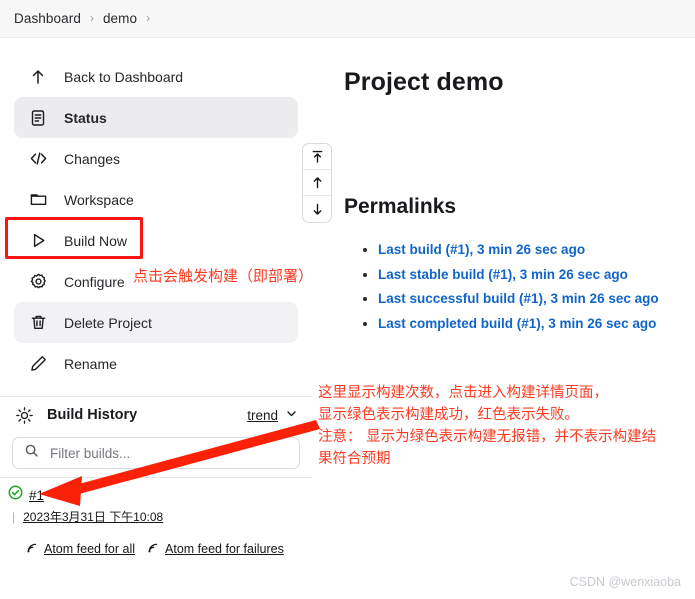 The image size is (695, 599). Describe the element at coordinates (224, 549) in the screenshot. I see `atom-feed-label: Atom feed for failures` at that location.